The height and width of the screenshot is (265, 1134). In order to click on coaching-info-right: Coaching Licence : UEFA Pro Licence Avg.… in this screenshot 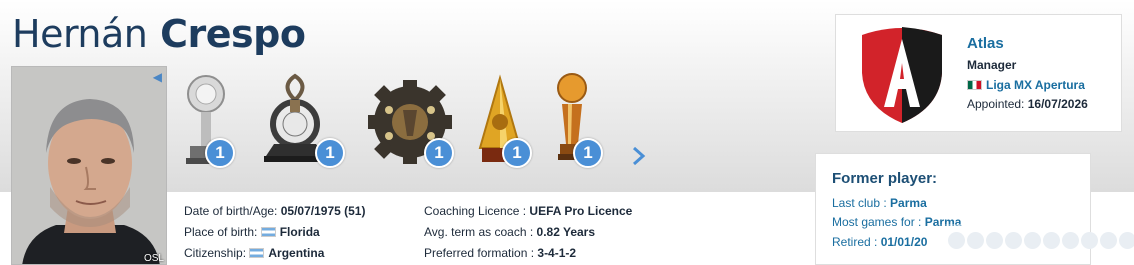, I will do `click(528, 234)`.